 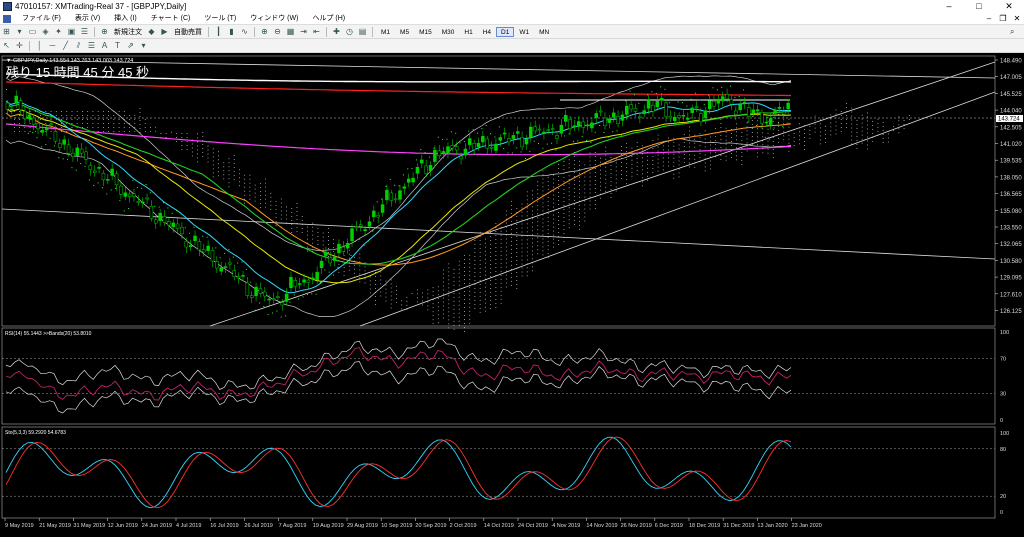 I want to click on timeframe-m15: M15, so click(x=425, y=32).